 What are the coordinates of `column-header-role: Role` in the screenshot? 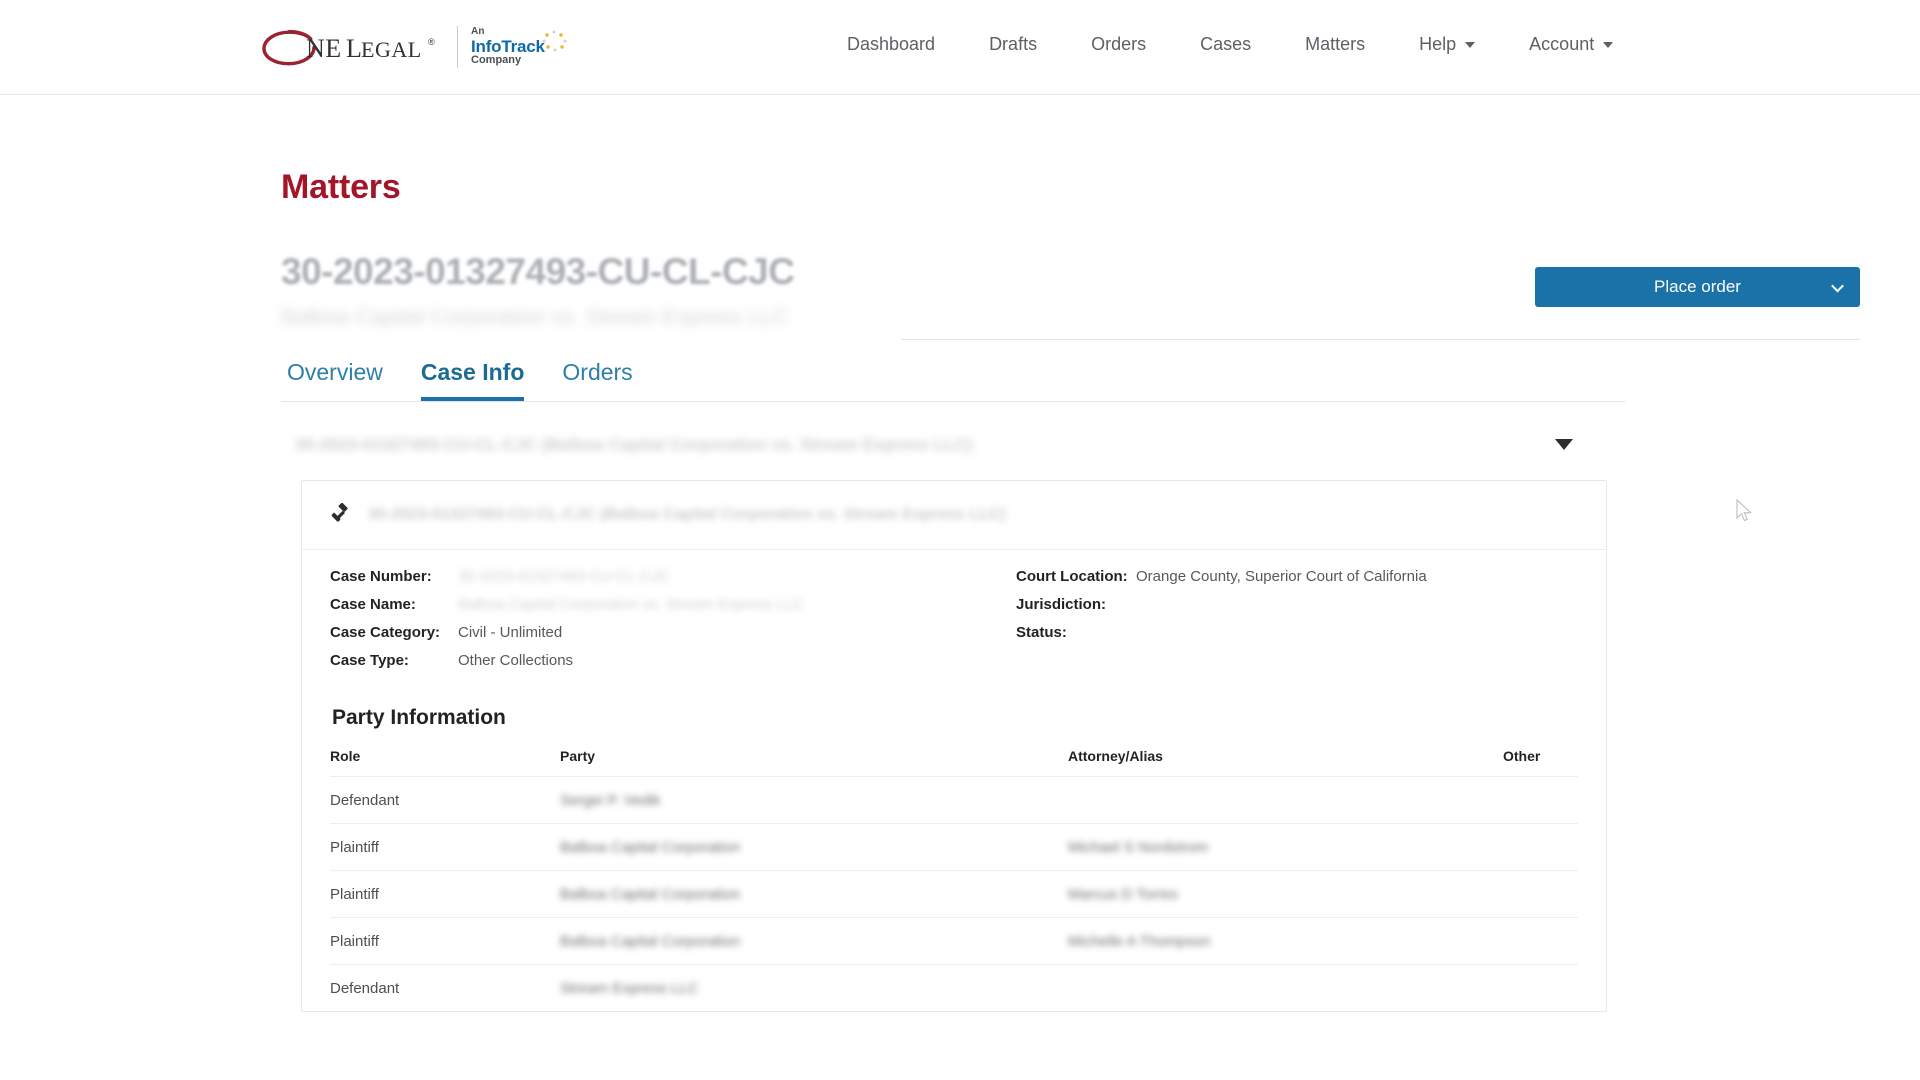 It's located at (345, 755).